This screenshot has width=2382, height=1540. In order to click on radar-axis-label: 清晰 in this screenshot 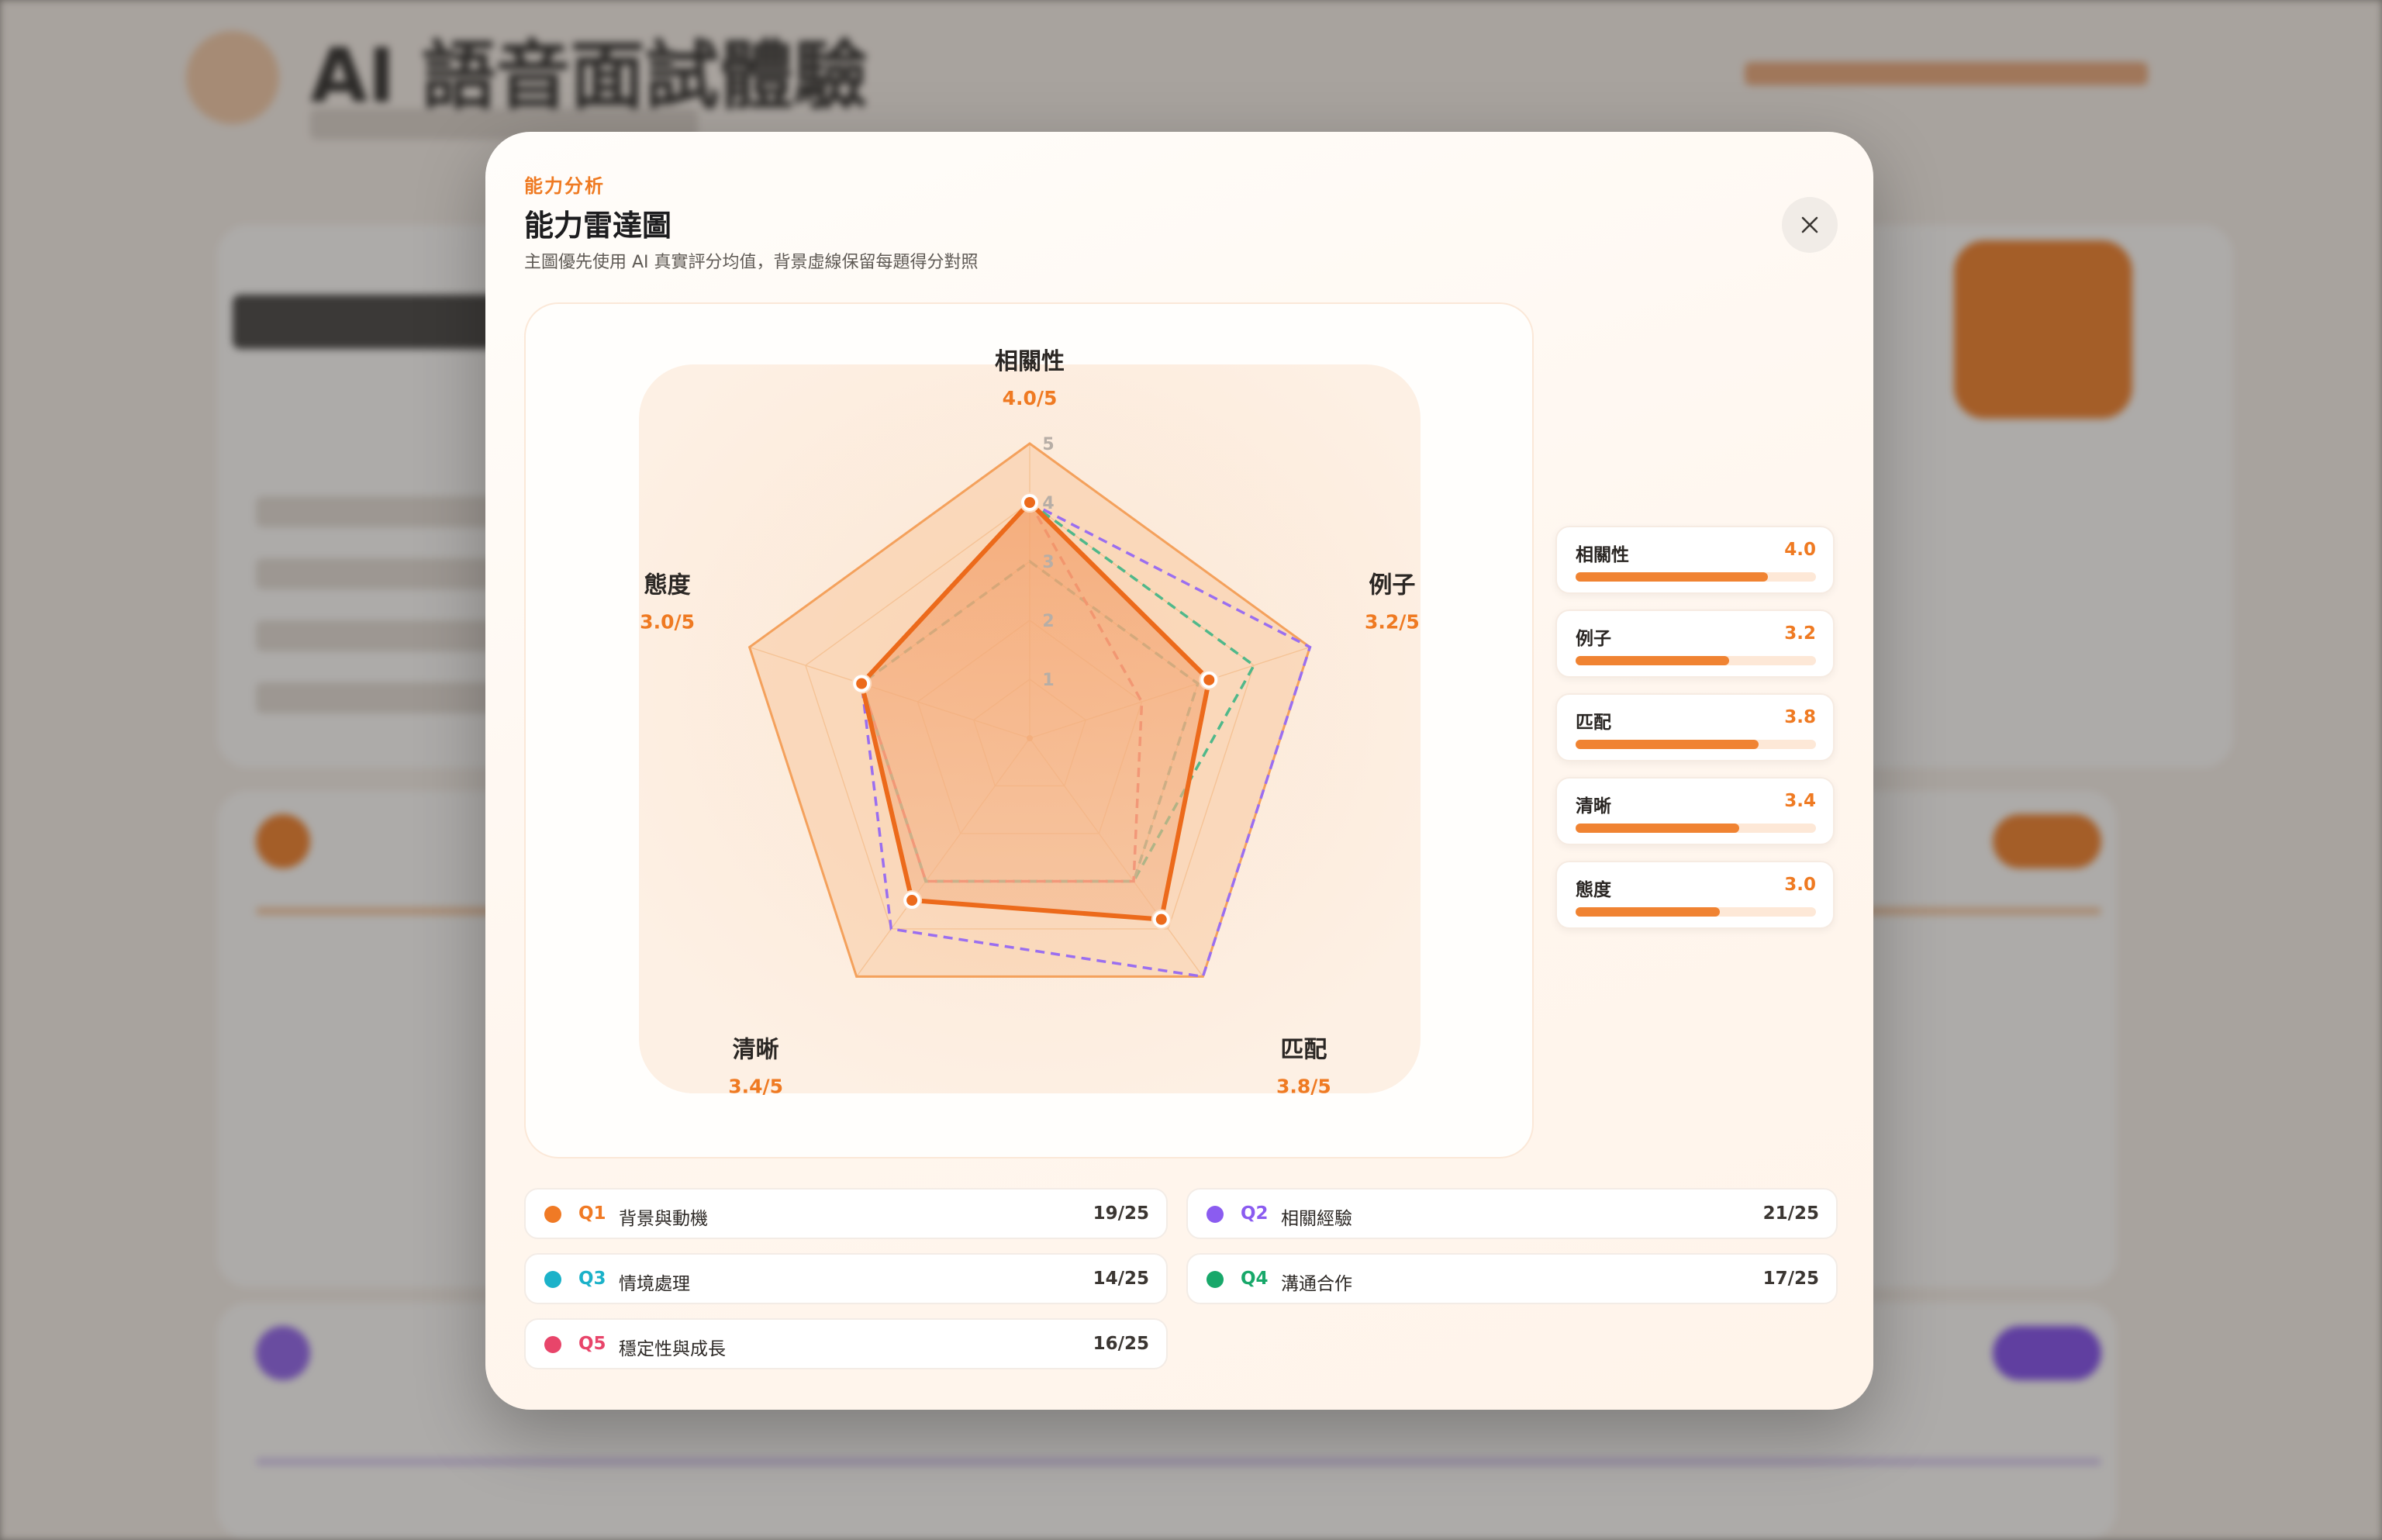, I will do `click(756, 1049)`.